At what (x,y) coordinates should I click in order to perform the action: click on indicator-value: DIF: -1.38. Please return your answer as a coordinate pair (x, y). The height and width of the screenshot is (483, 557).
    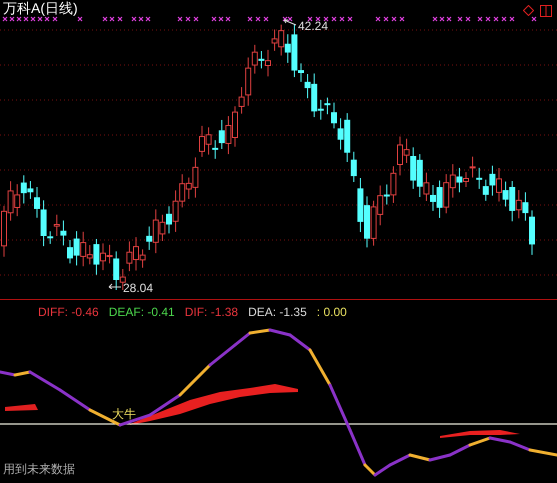
    Looking at the image, I should click on (211, 312).